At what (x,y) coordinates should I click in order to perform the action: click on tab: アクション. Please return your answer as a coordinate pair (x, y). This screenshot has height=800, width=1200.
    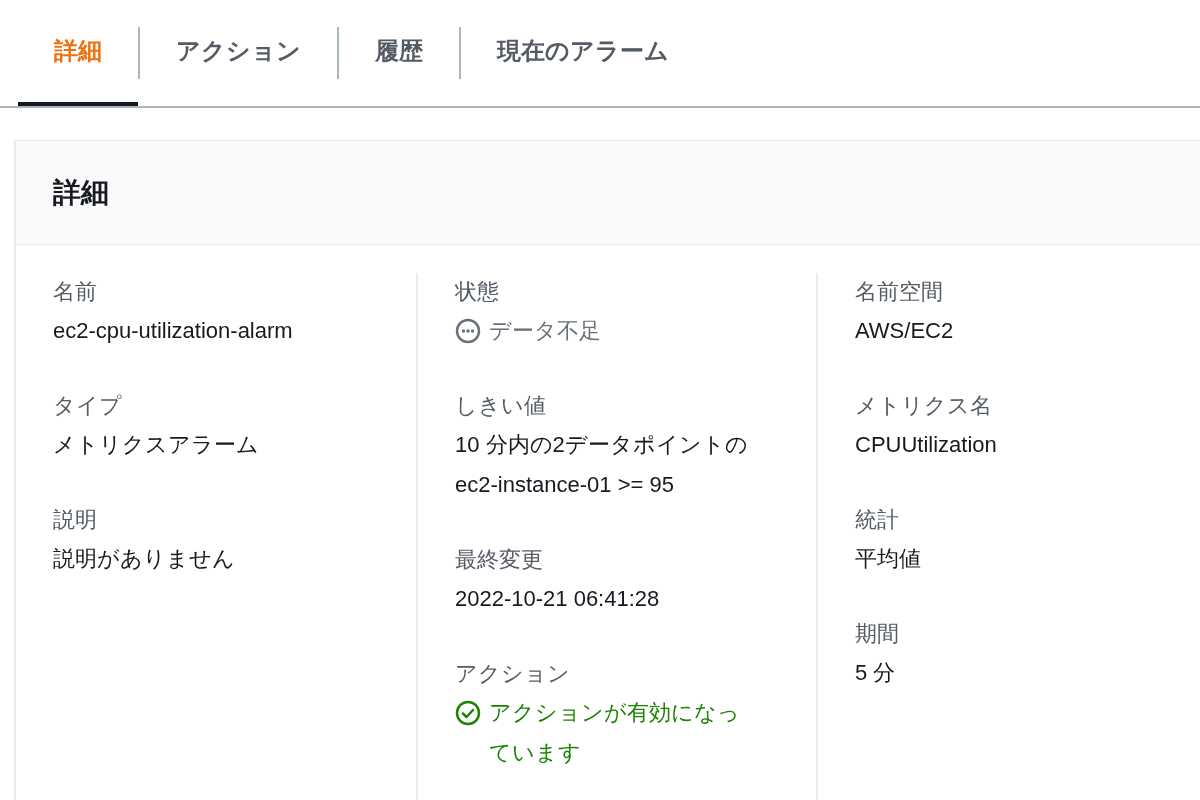
    Looking at the image, I should click on (238, 53).